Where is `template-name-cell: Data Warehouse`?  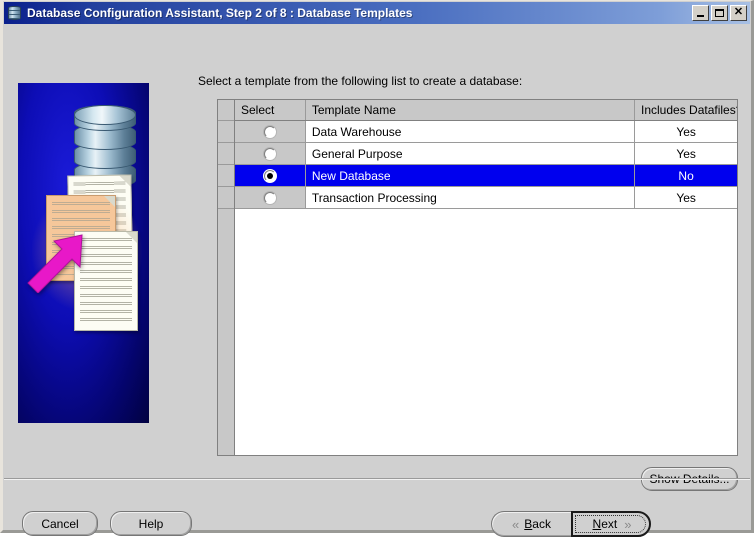
template-name-cell: Data Warehouse is located at coordinates (470, 132).